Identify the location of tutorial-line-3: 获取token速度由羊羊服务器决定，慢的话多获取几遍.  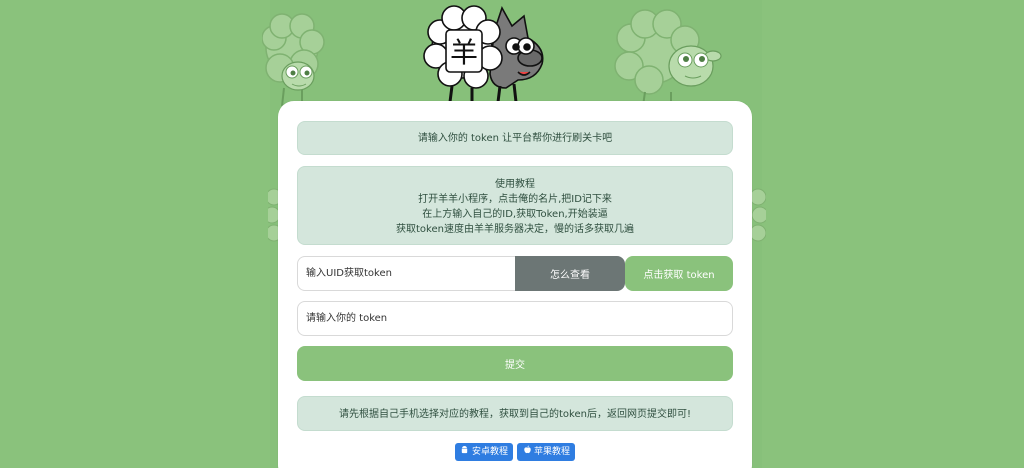
(515, 229).